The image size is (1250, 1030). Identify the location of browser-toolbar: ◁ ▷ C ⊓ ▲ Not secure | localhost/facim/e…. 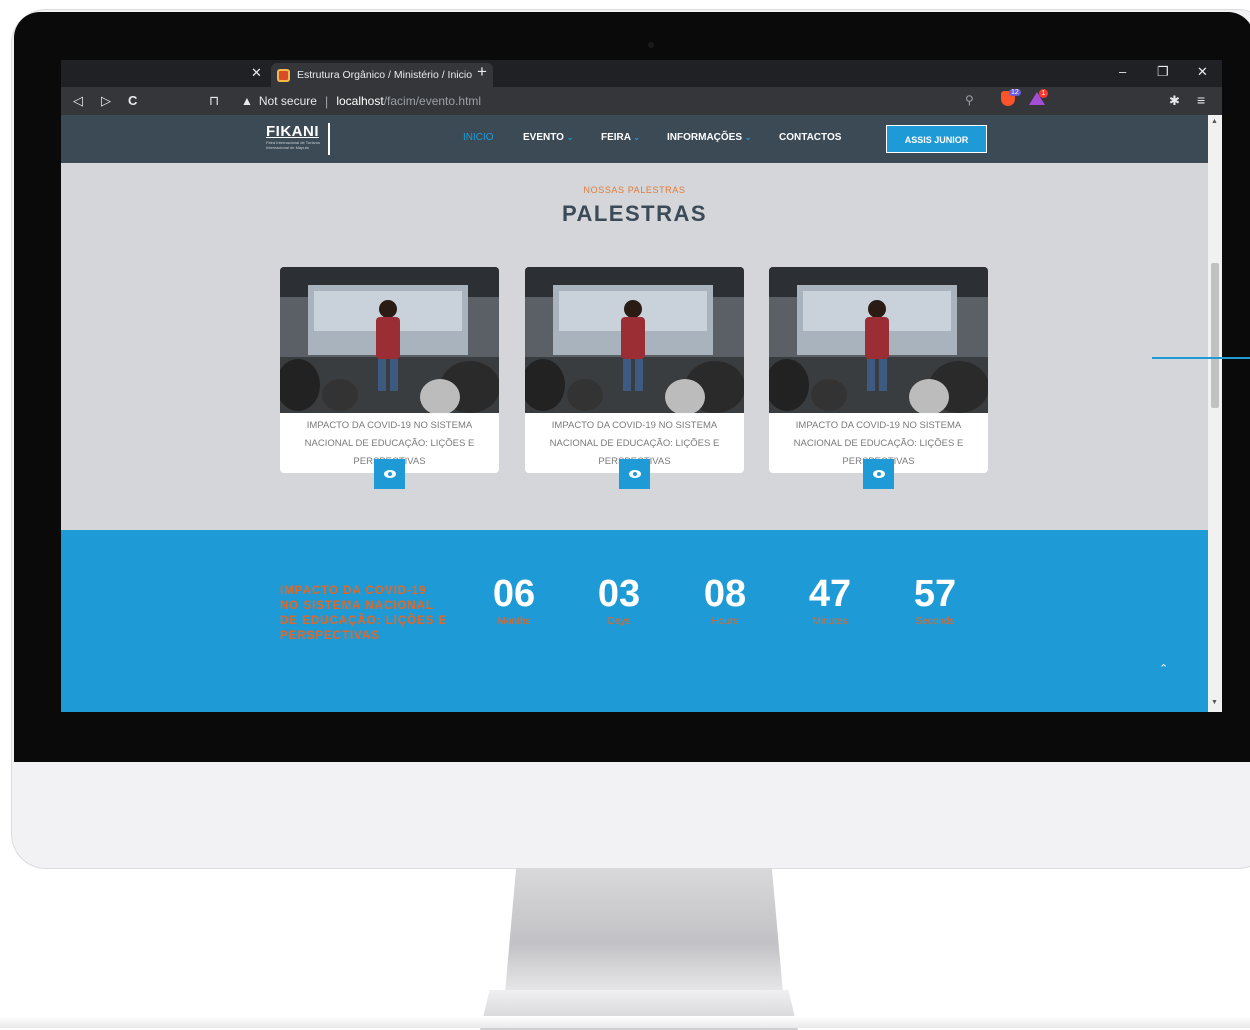
(641, 101).